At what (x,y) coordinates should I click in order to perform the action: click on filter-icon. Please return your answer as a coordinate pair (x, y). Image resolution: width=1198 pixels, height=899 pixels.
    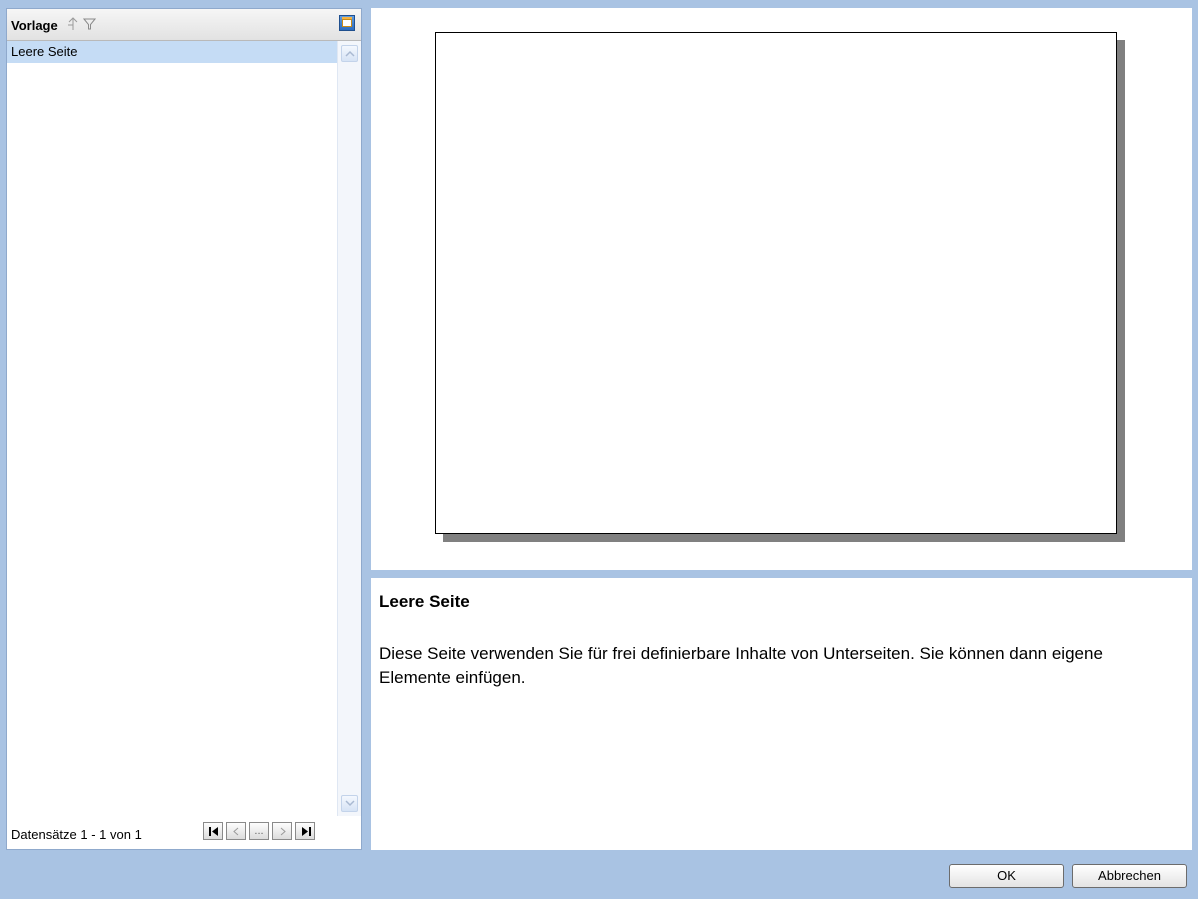
    Looking at the image, I should click on (89, 24).